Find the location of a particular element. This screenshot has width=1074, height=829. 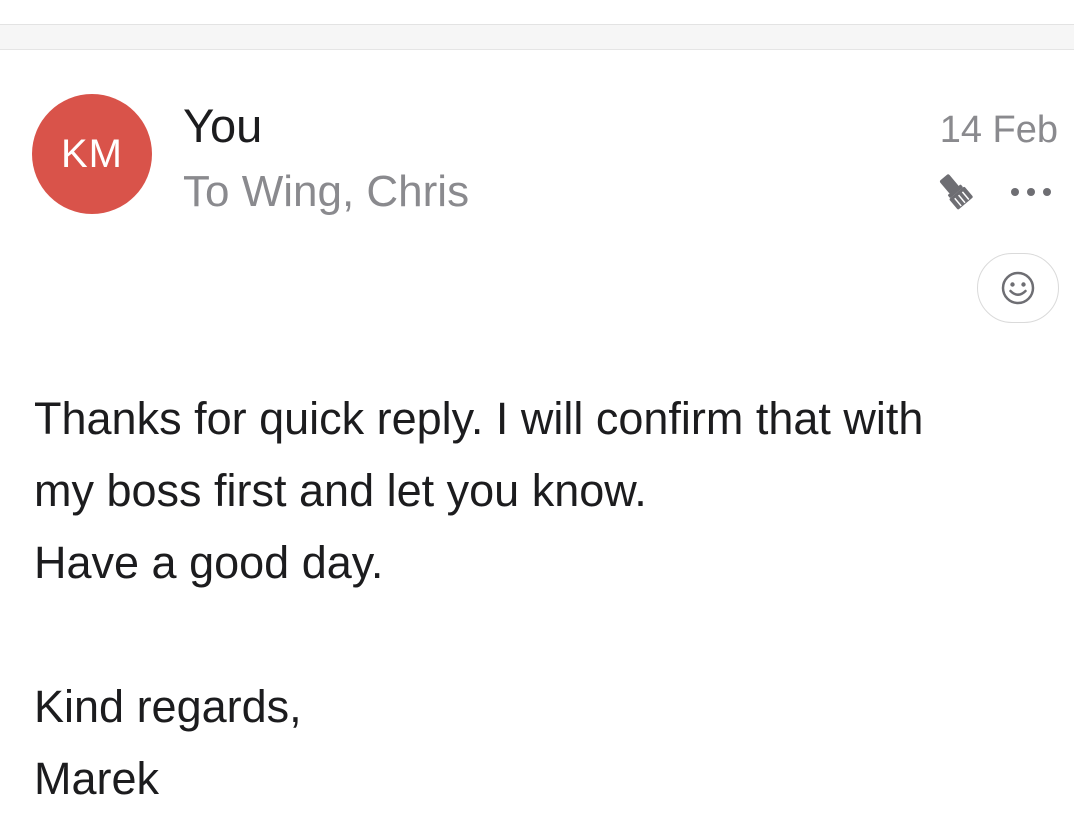

smiley-face-icon is located at coordinates (1018, 288).